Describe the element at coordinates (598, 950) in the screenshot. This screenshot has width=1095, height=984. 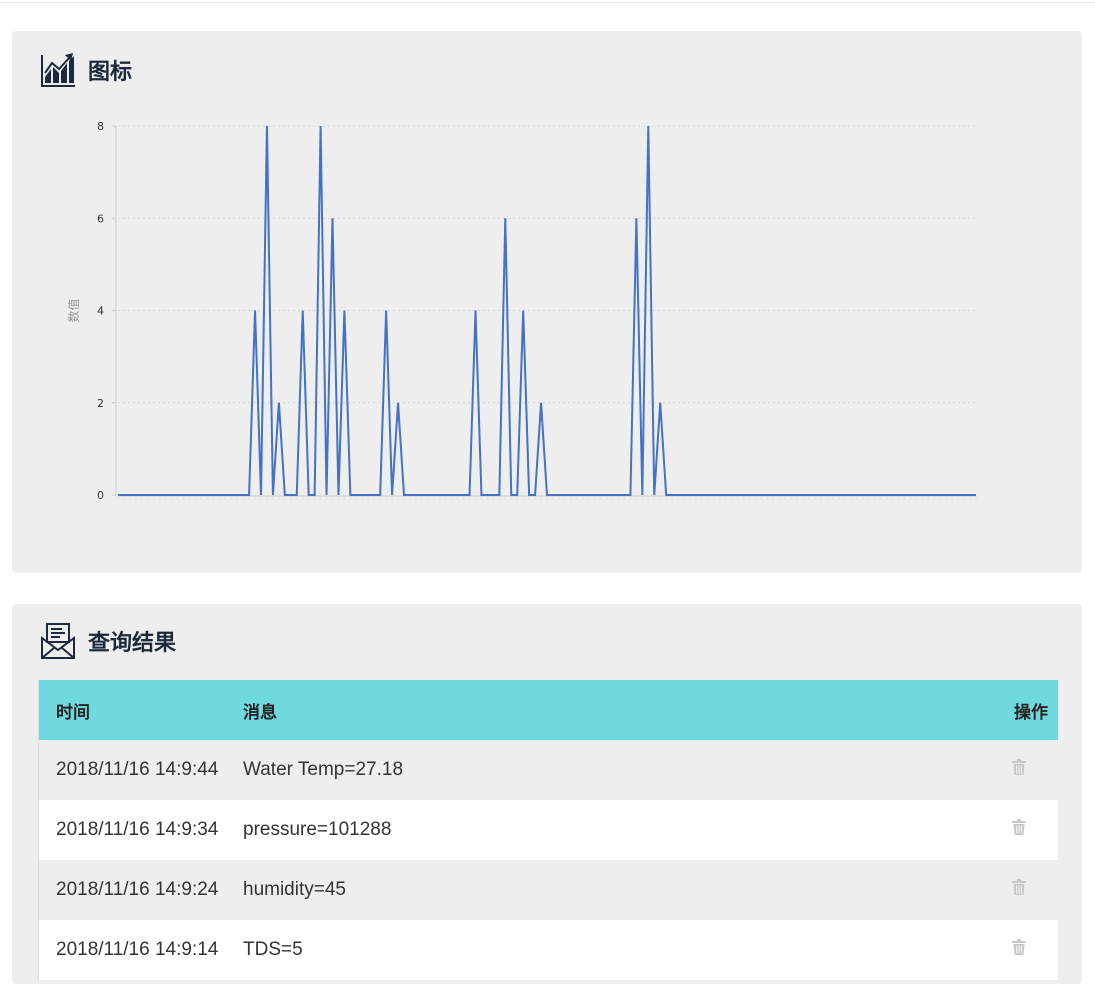
I see `row-message: TDS=5` at that location.